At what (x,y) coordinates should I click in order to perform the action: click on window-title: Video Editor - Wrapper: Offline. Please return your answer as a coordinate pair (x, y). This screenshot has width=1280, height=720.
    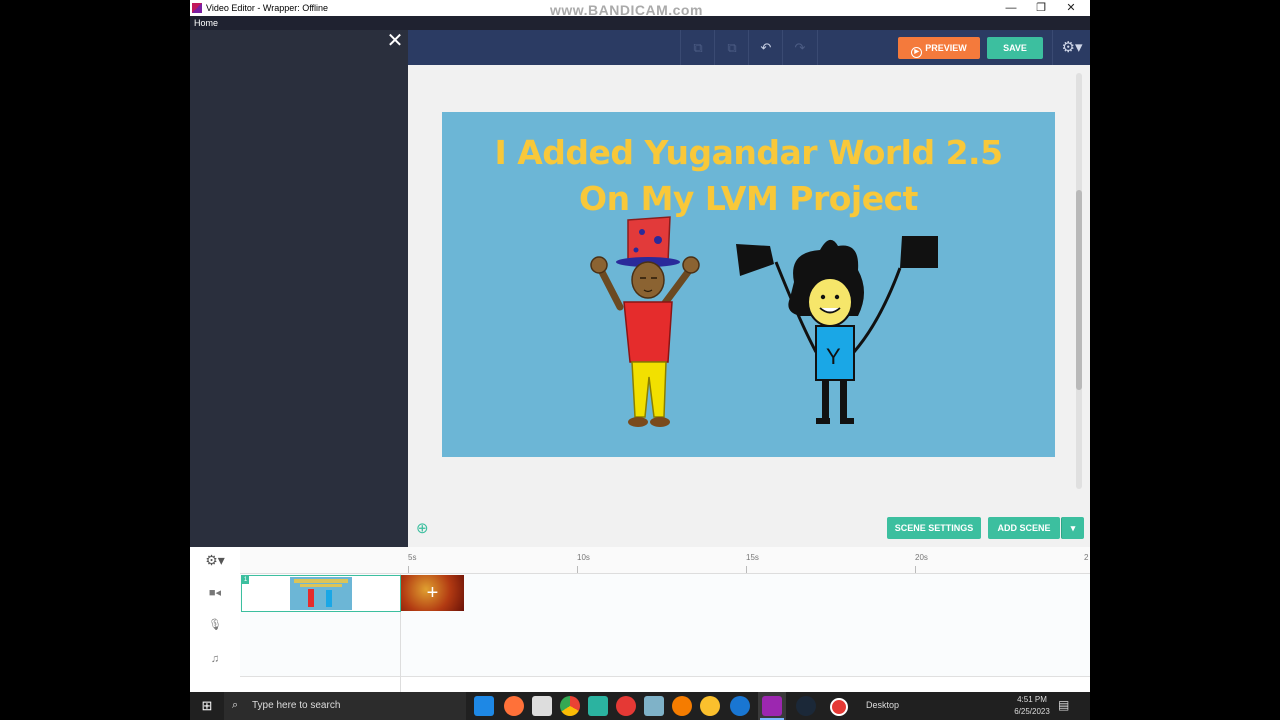
    Looking at the image, I should click on (267, 8).